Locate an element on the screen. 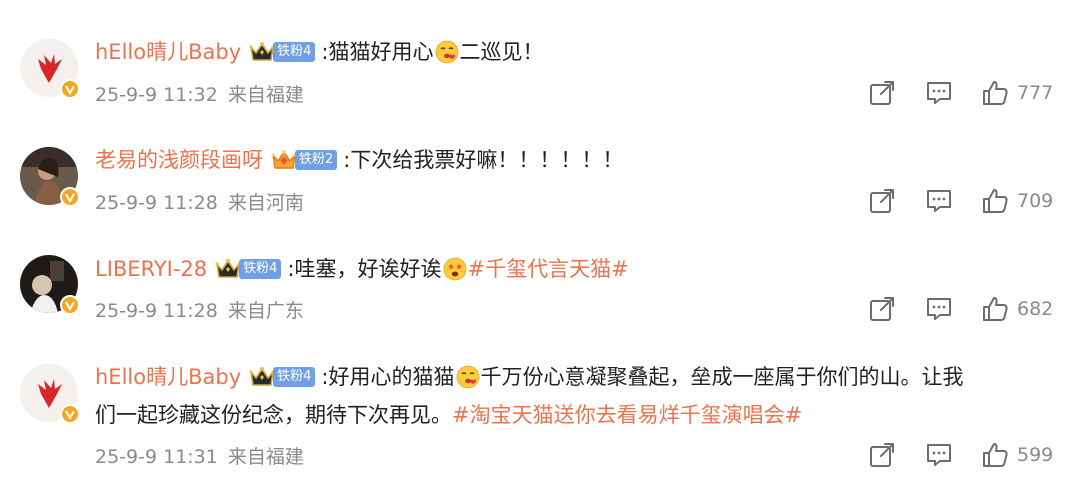 The height and width of the screenshot is (491, 1080). comment-meta: 25-9-9 11:31 来自福建 is located at coordinates (199, 455).